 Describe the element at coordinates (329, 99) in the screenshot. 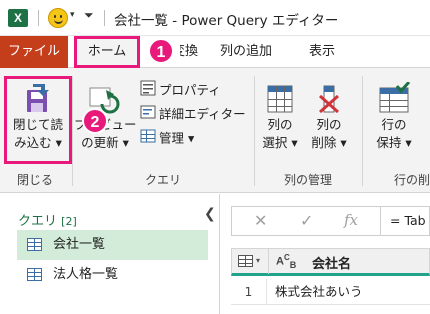

I see `remove-columns-icon` at that location.